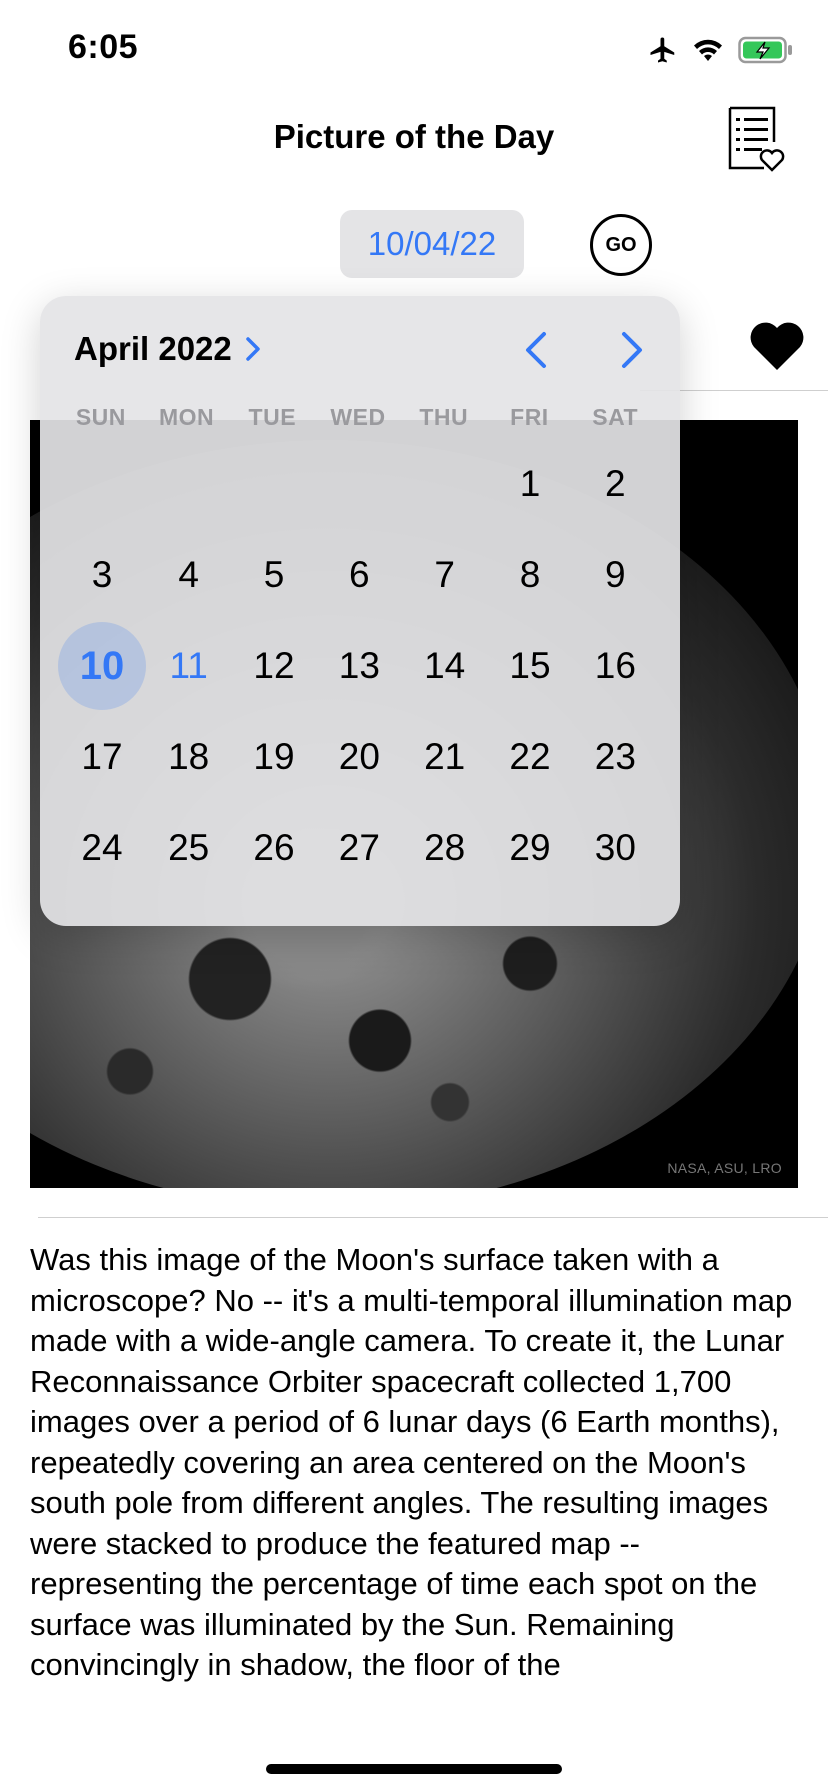  I want to click on status-bar: 6:05, so click(414, 50).